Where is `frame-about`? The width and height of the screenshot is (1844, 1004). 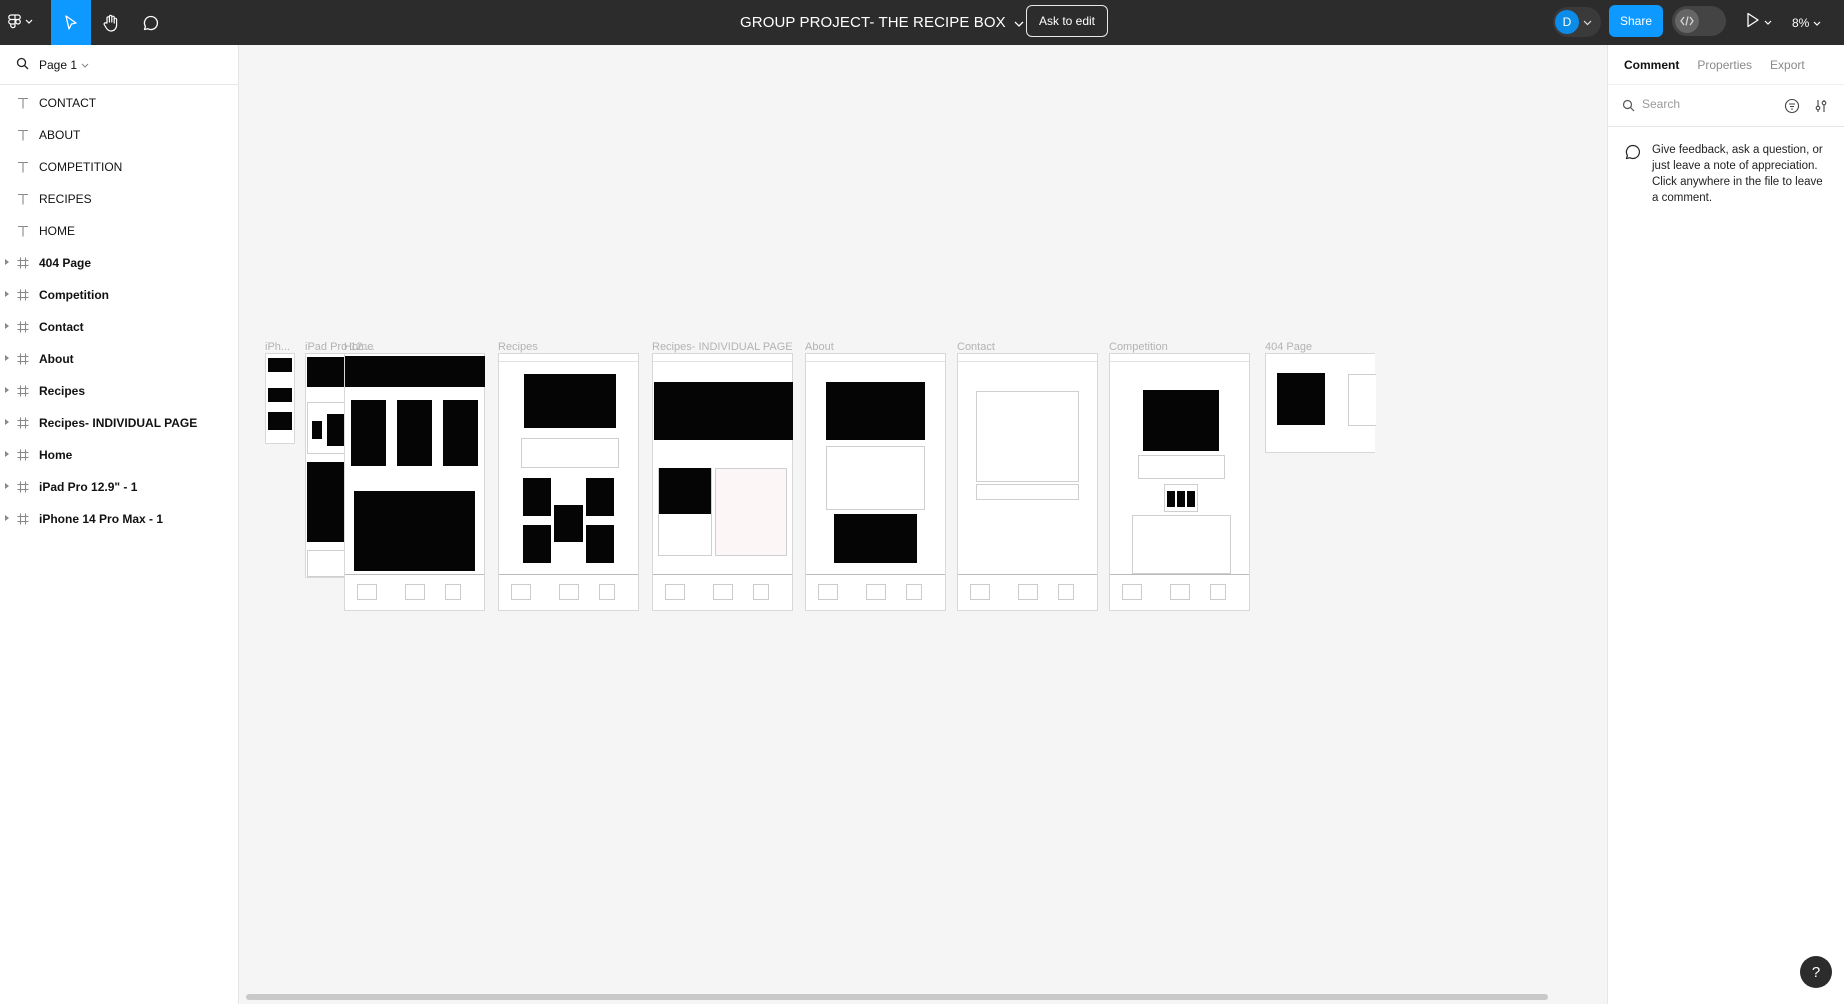 frame-about is located at coordinates (875, 482).